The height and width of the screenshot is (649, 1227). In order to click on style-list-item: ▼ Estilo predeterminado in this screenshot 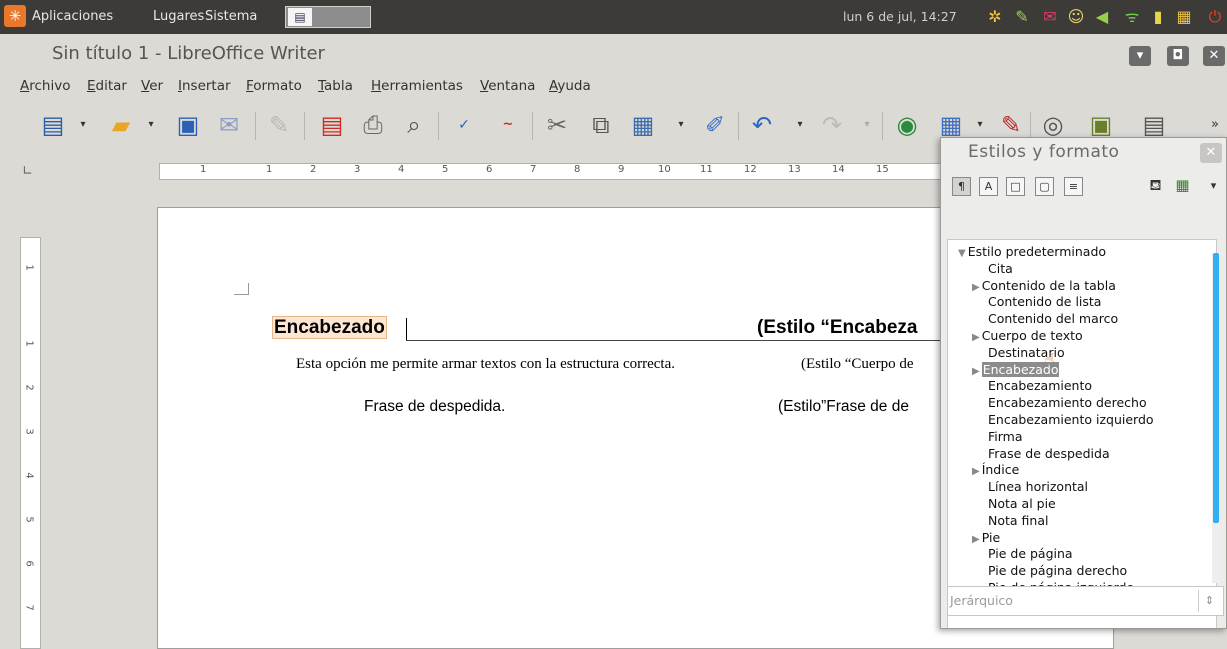, I will do `click(1032, 252)`.